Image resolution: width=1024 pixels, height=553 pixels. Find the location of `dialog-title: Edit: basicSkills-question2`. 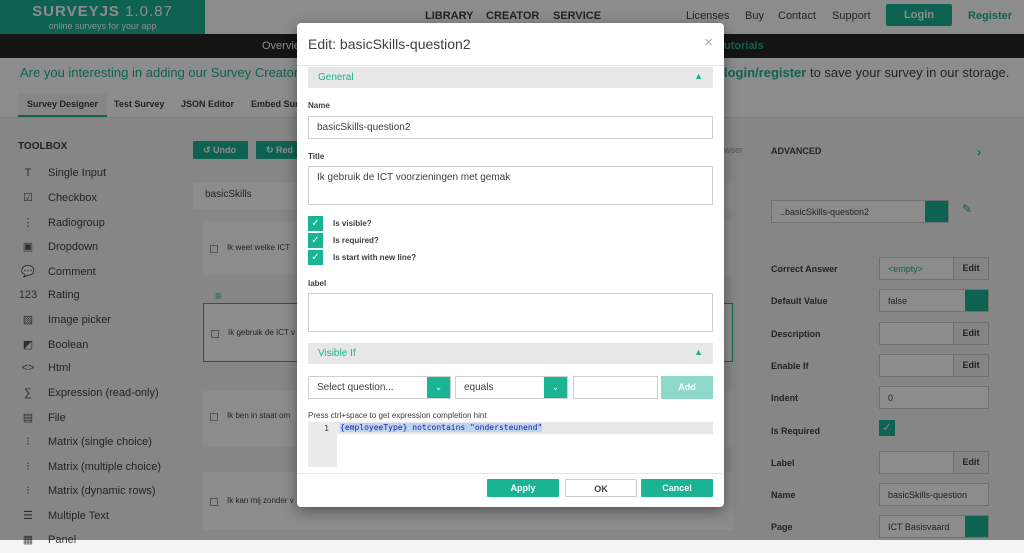

dialog-title: Edit: basicSkills-question2 is located at coordinates (389, 44).